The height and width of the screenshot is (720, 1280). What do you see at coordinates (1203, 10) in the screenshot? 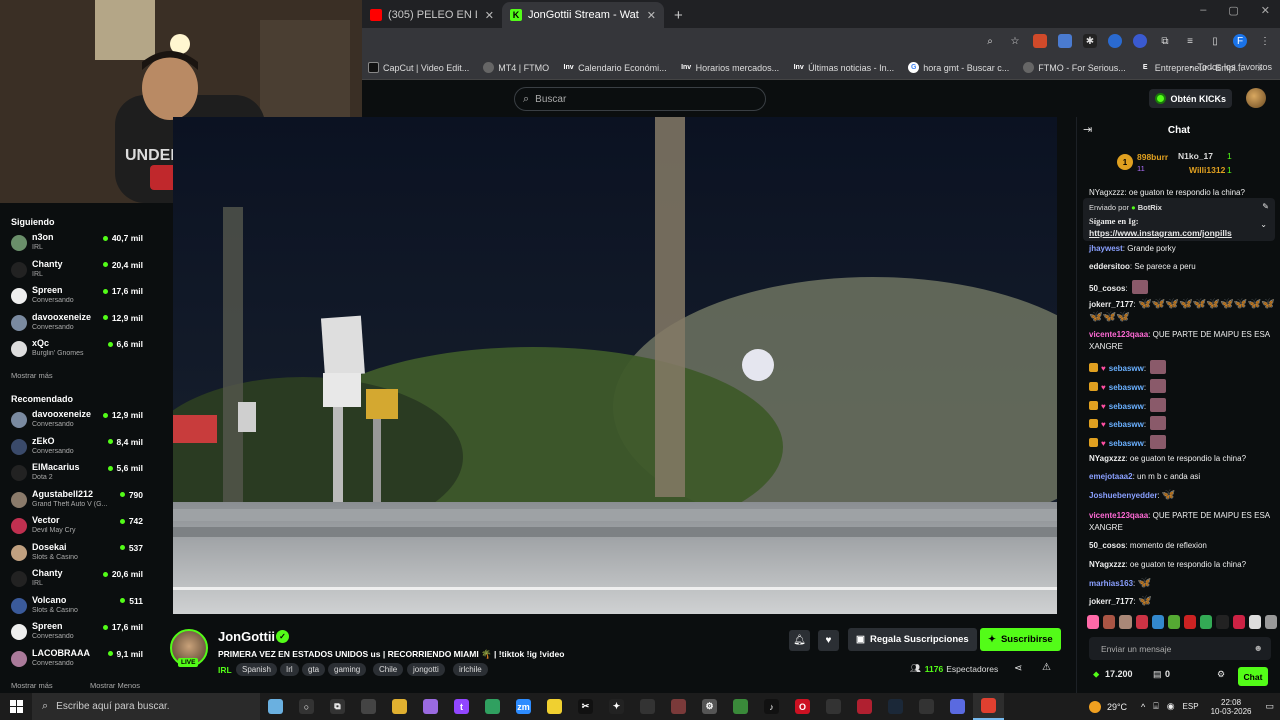
I see `minimize-button: –` at bounding box center [1203, 10].